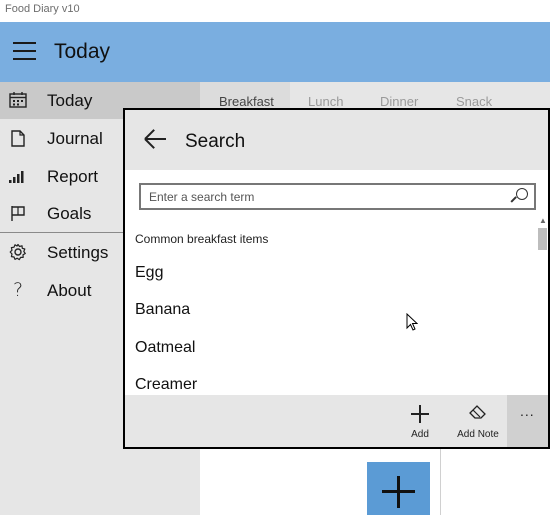 The width and height of the screenshot is (550, 515). What do you see at coordinates (412, 322) in the screenshot?
I see `mouse-cursor-icon` at bounding box center [412, 322].